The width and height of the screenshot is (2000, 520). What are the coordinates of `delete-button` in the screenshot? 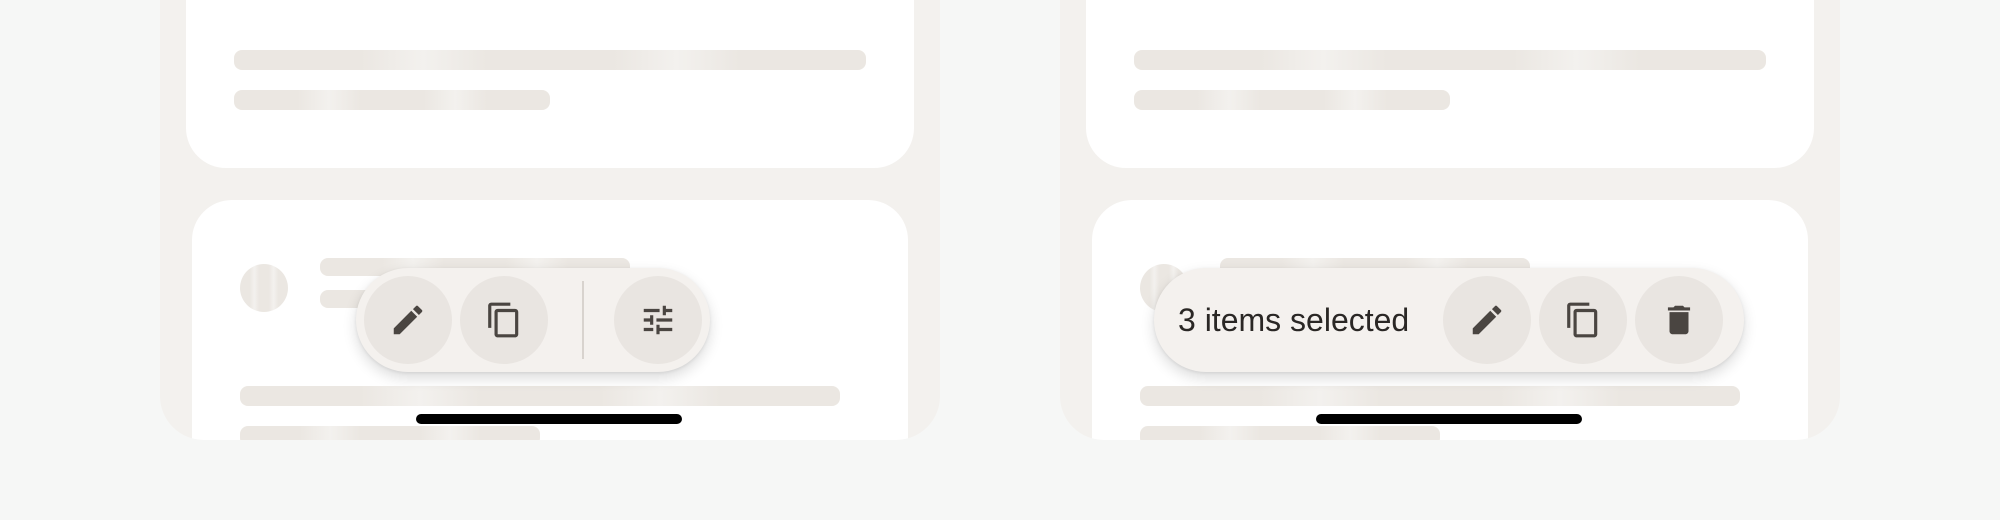 It's located at (1679, 320).